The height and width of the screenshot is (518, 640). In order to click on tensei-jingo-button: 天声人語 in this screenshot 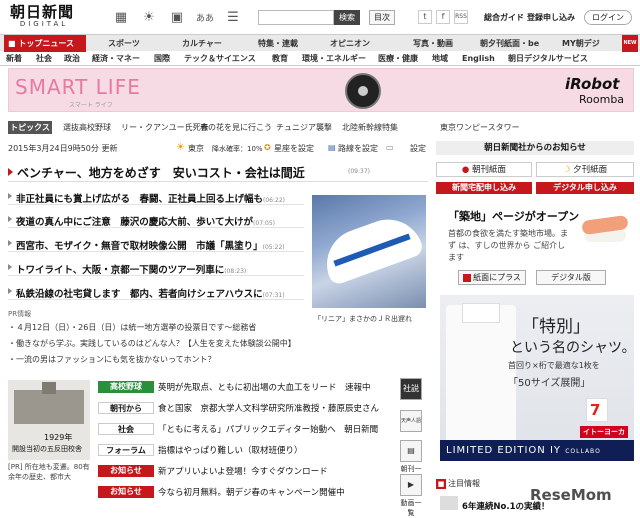, I will do `click(411, 422)`.